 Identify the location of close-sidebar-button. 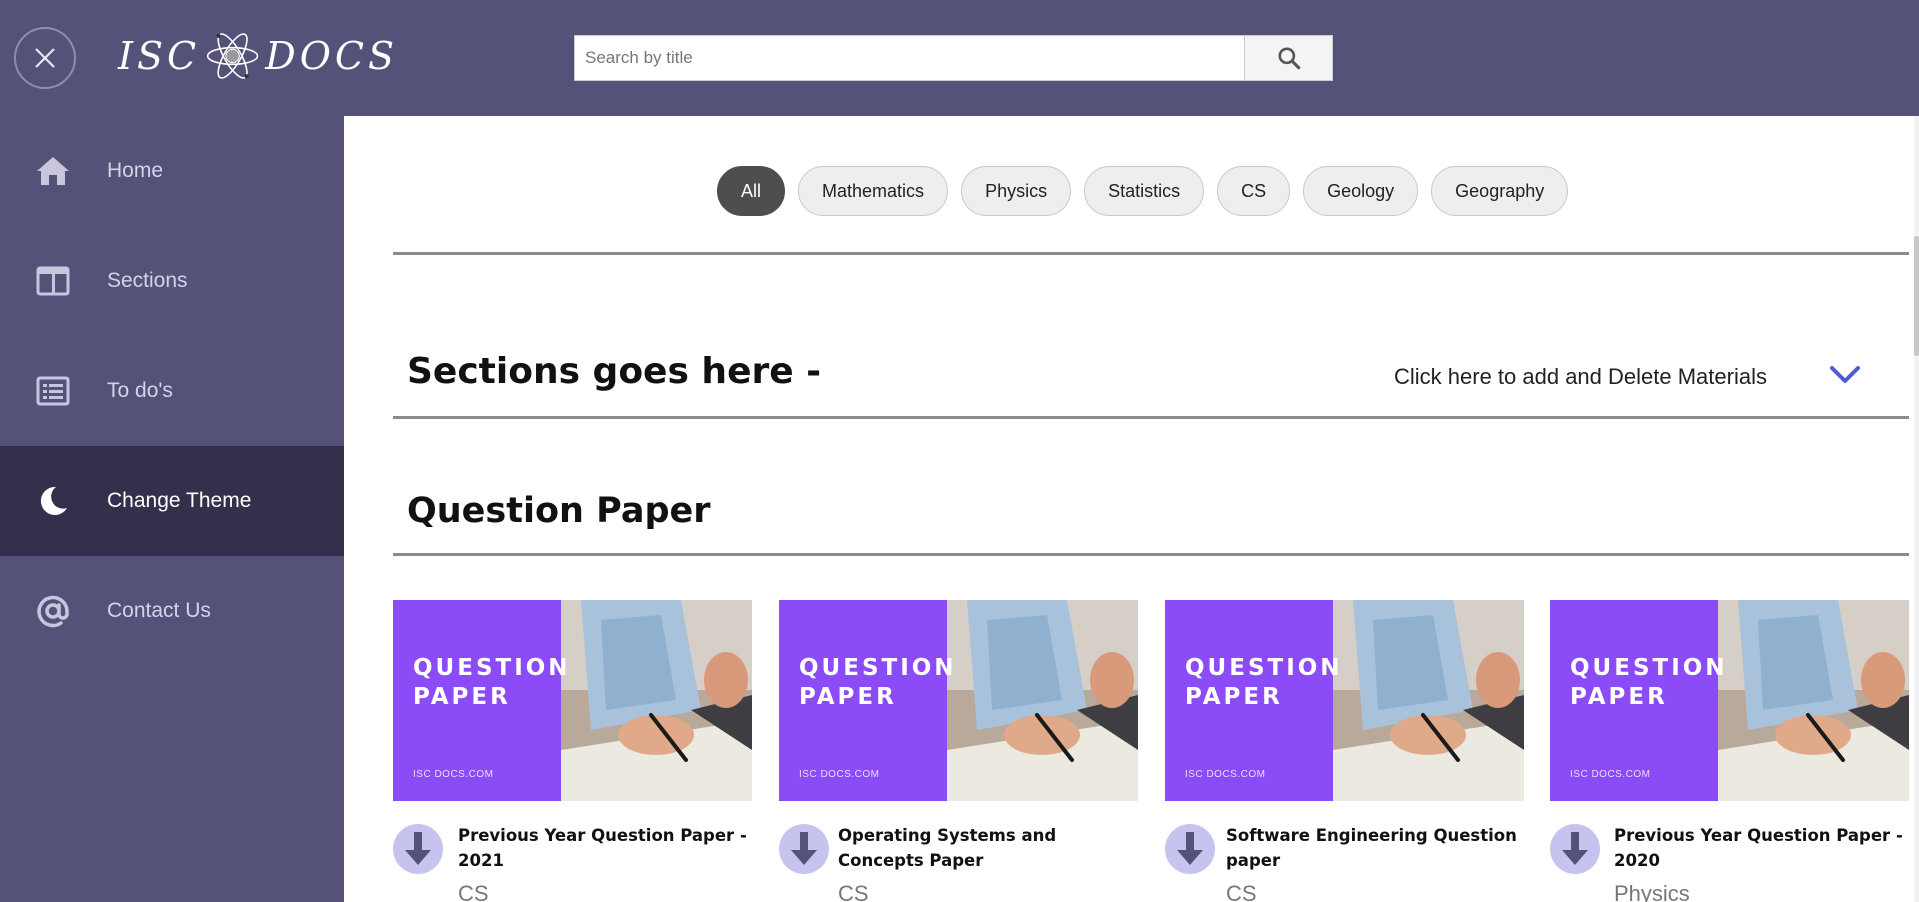
(45, 58).